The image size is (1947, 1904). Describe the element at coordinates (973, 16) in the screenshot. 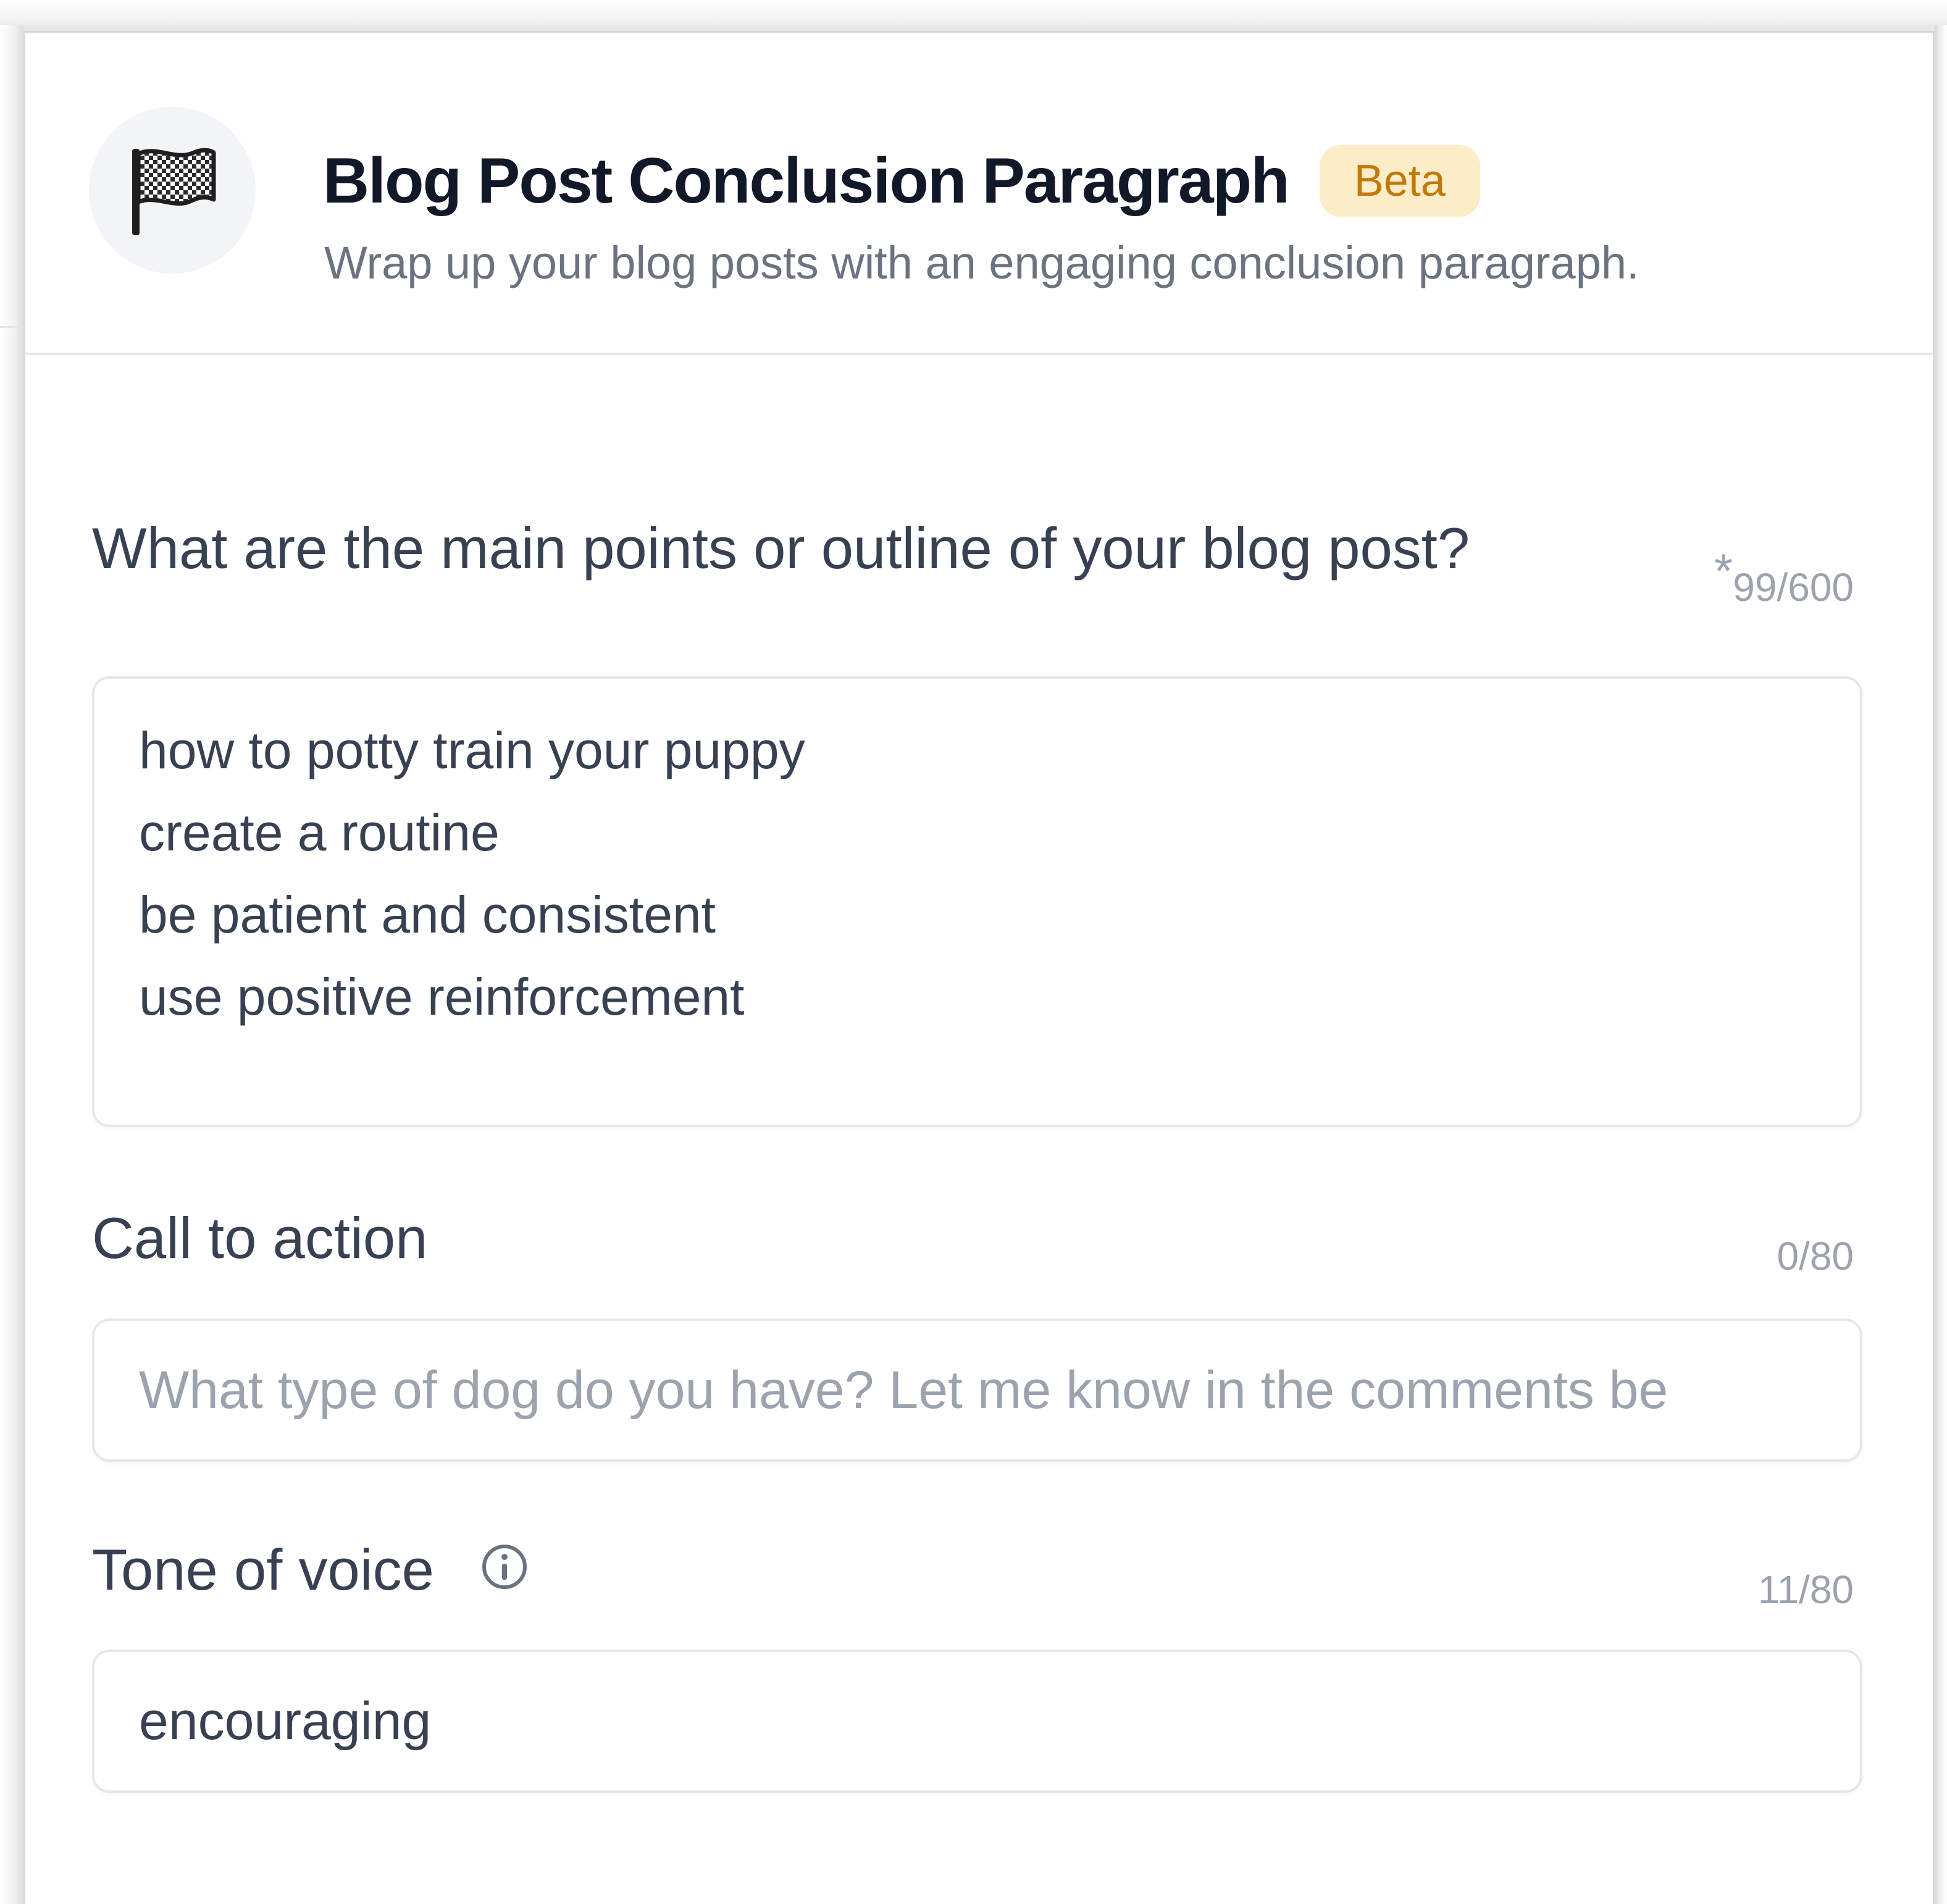

I see `shadow-top` at that location.